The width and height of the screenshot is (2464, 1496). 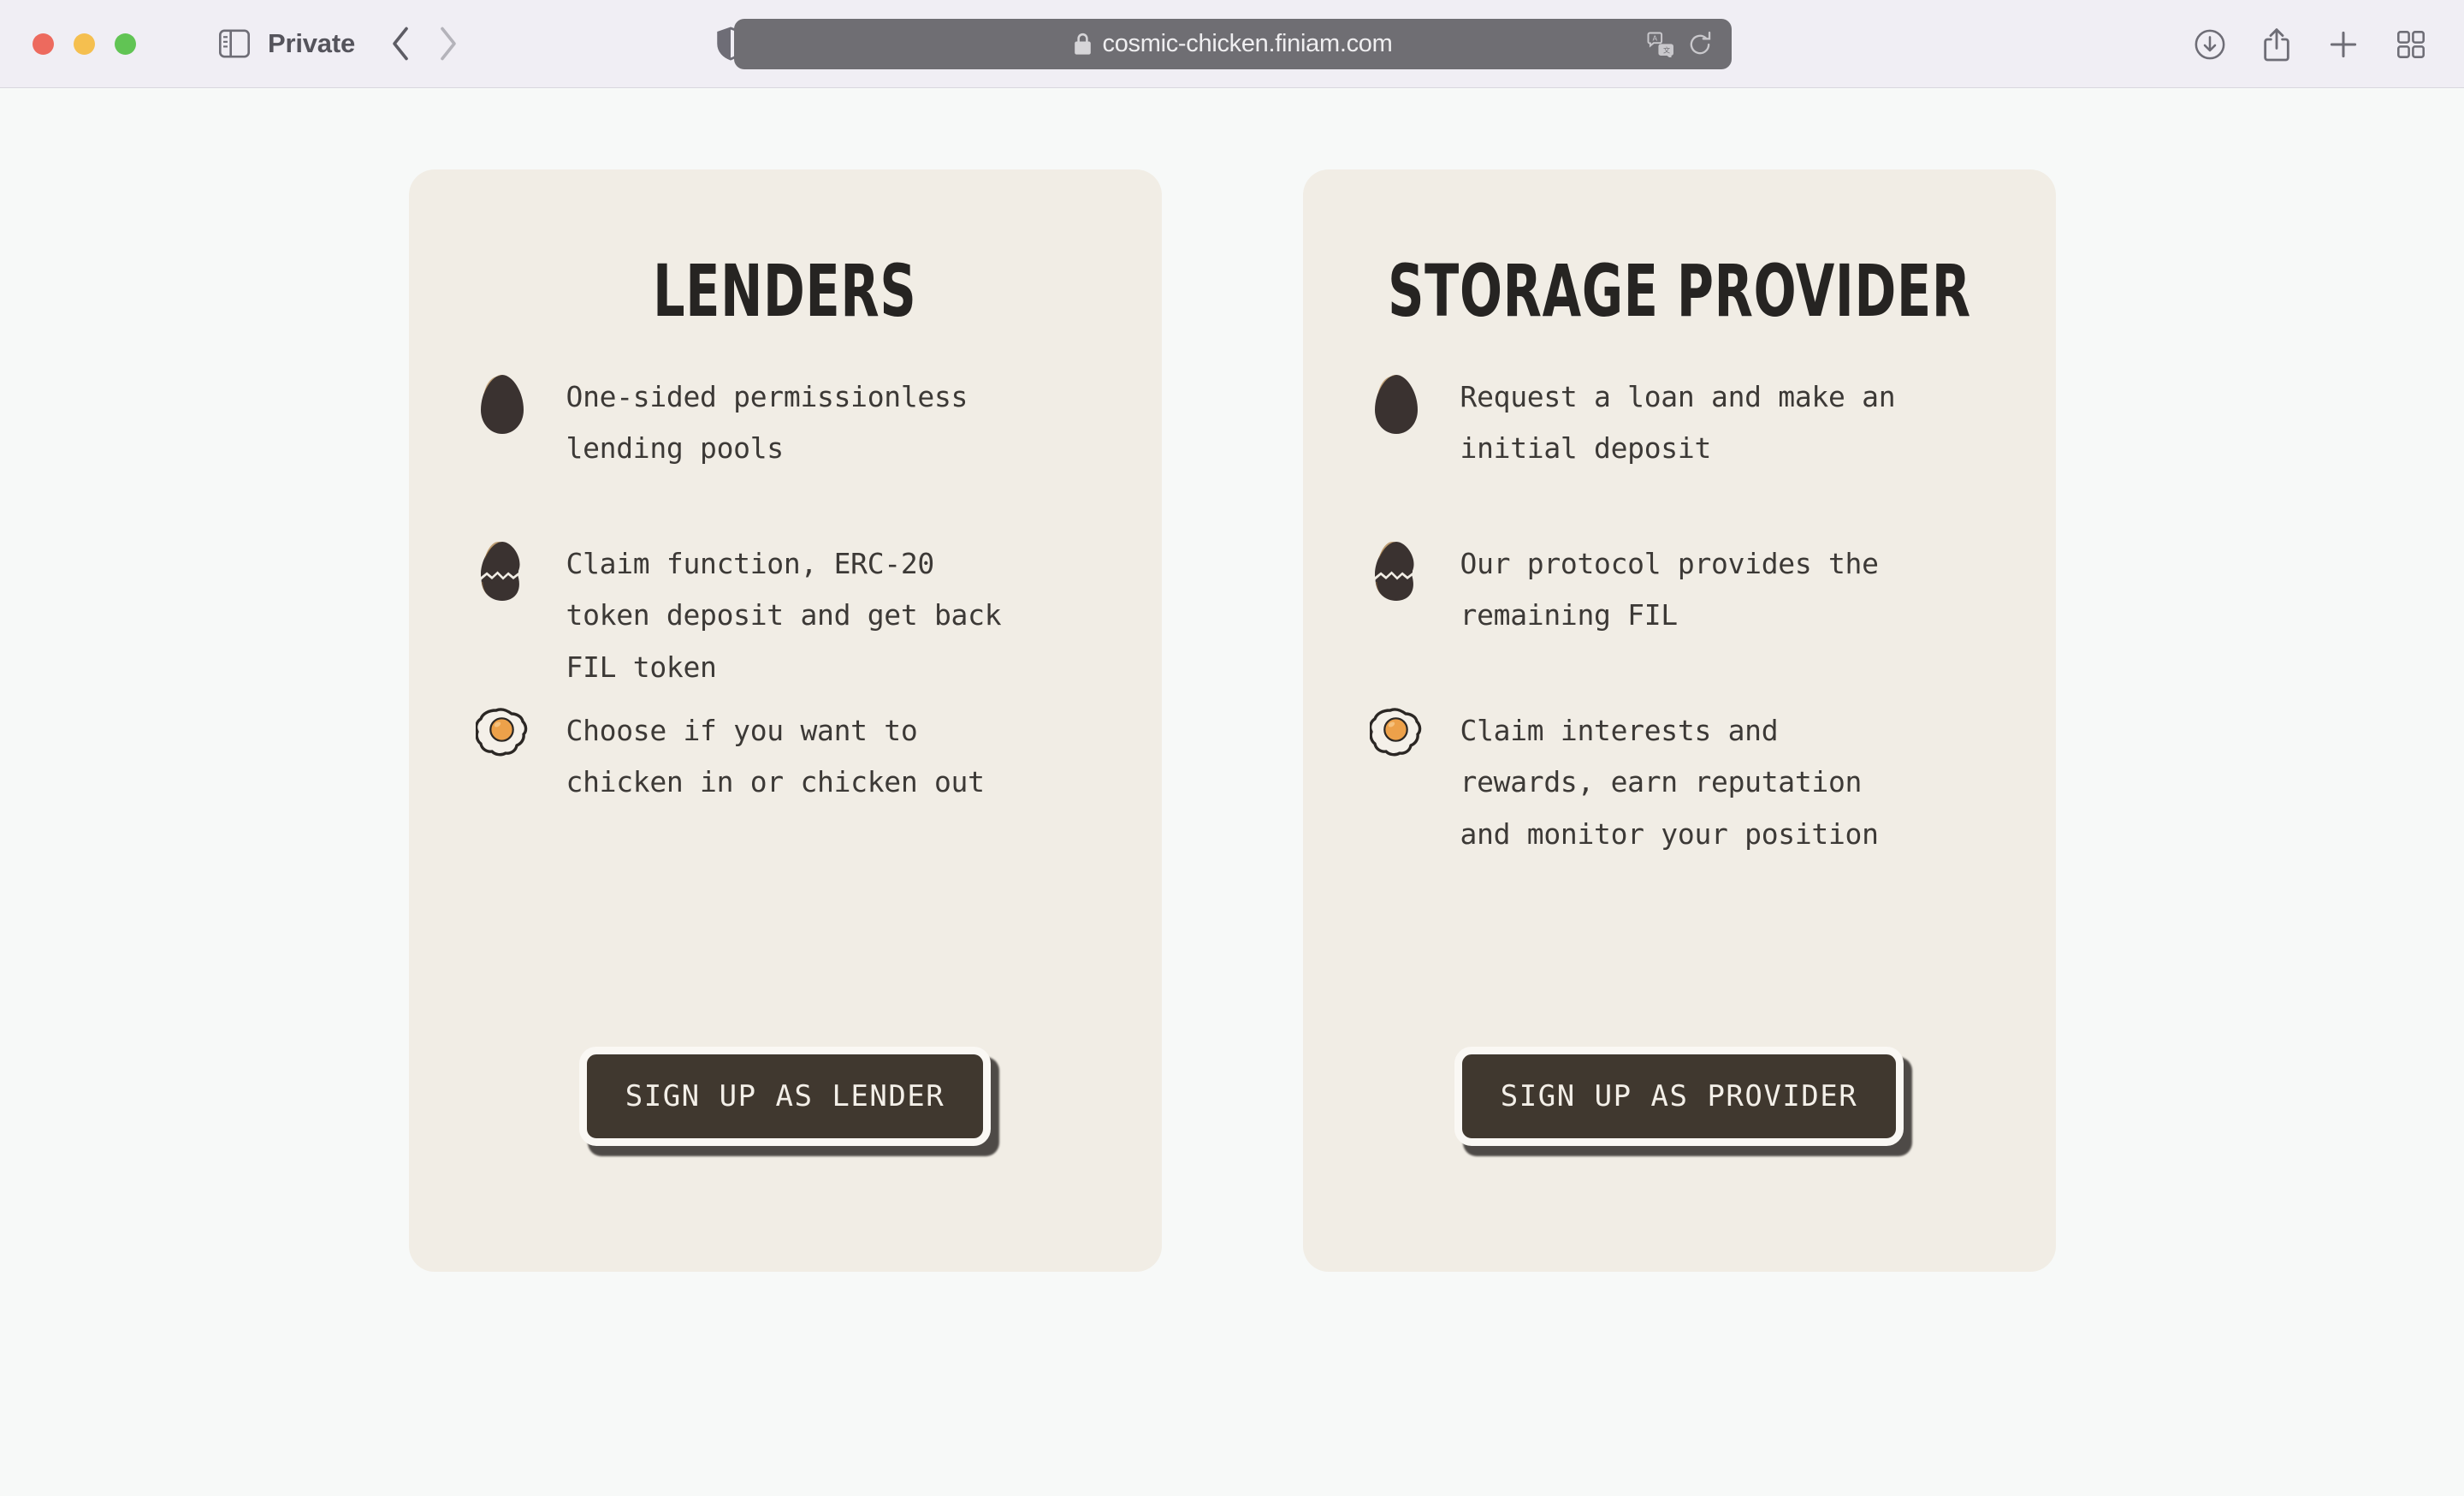 What do you see at coordinates (767, 423) in the screenshot?
I see `list-item-label: One-sided permissionless lending pools` at bounding box center [767, 423].